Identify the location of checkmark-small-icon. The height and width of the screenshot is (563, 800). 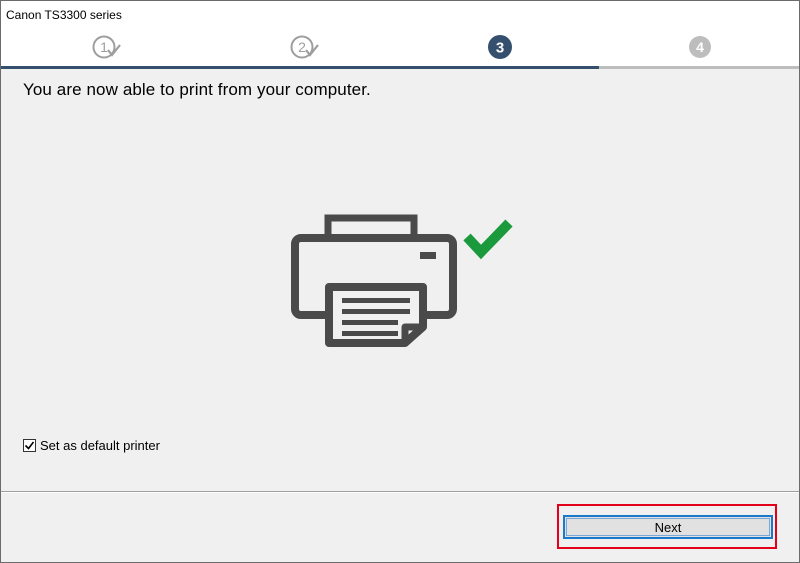
(29, 445).